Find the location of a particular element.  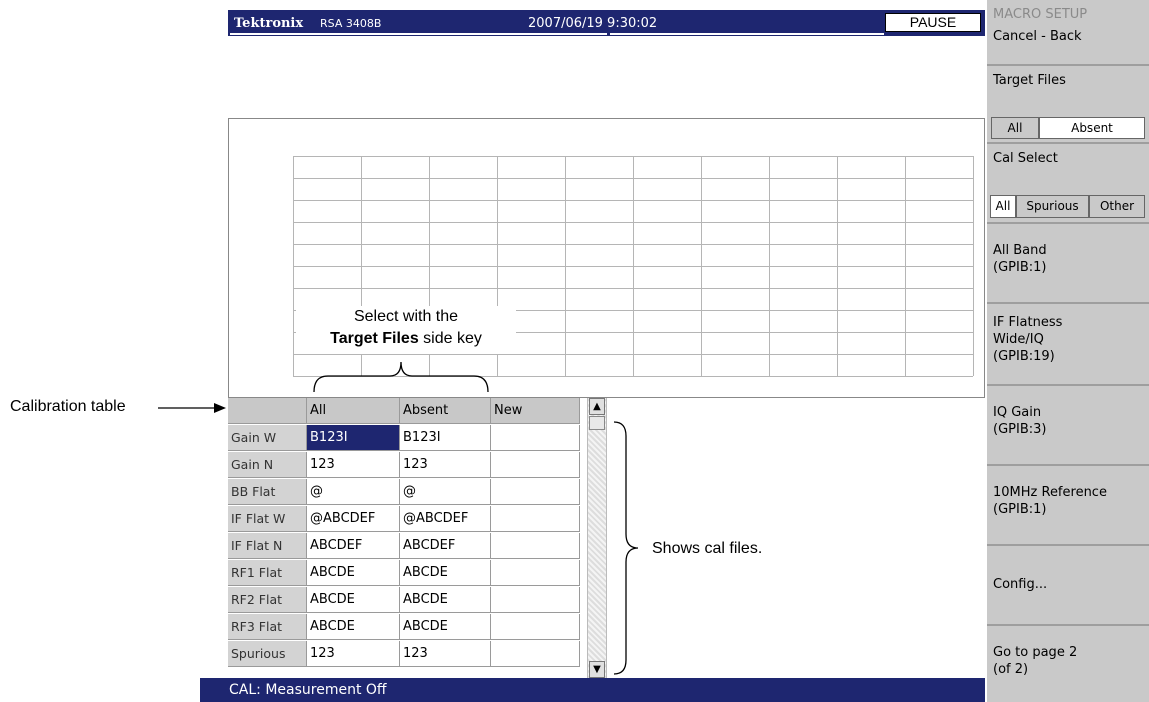

row-label: Spurious is located at coordinates (267, 654).